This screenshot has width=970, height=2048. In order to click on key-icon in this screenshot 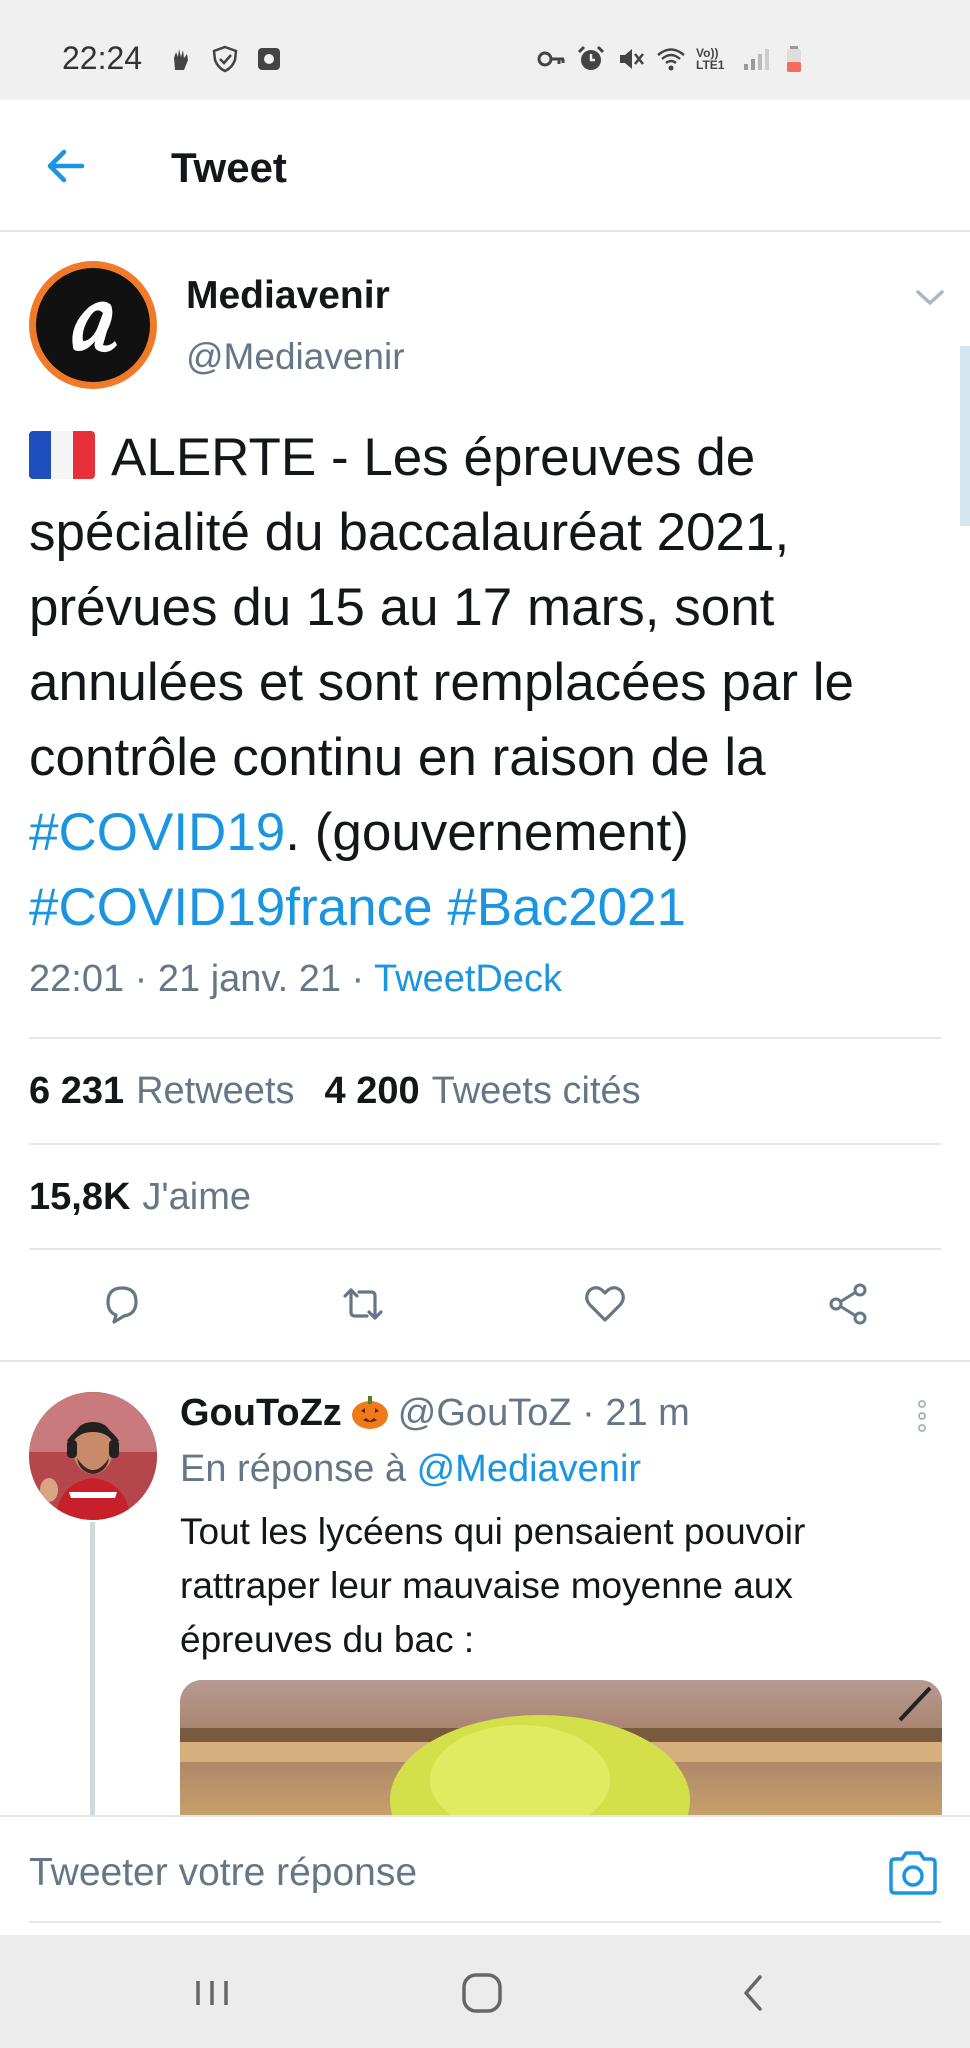, I will do `click(551, 59)`.